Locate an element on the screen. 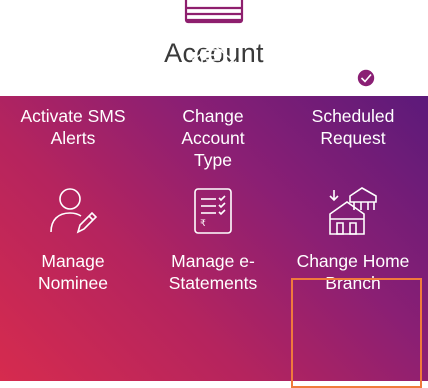 The height and width of the screenshot is (388, 428). user-pencil-icon is located at coordinates (73, 211).